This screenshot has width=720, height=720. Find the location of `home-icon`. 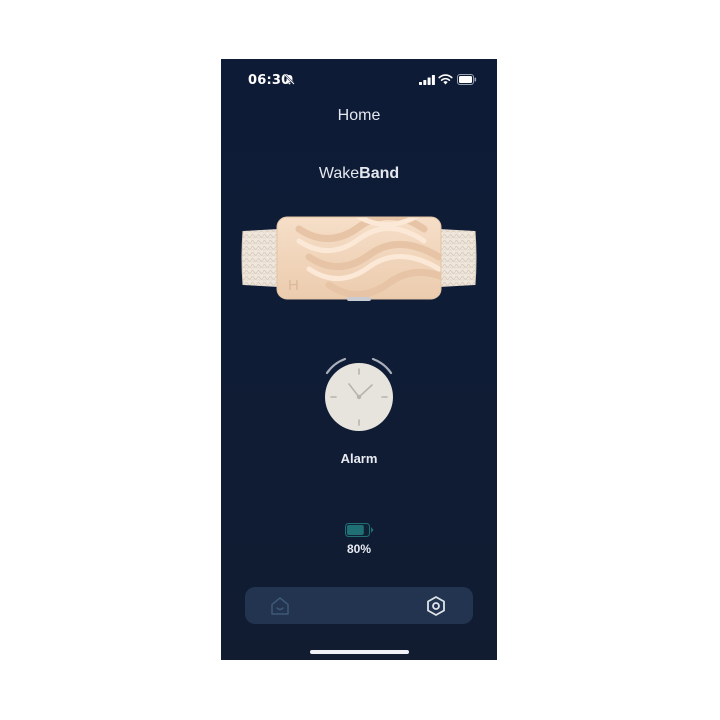

home-icon is located at coordinates (280, 606).